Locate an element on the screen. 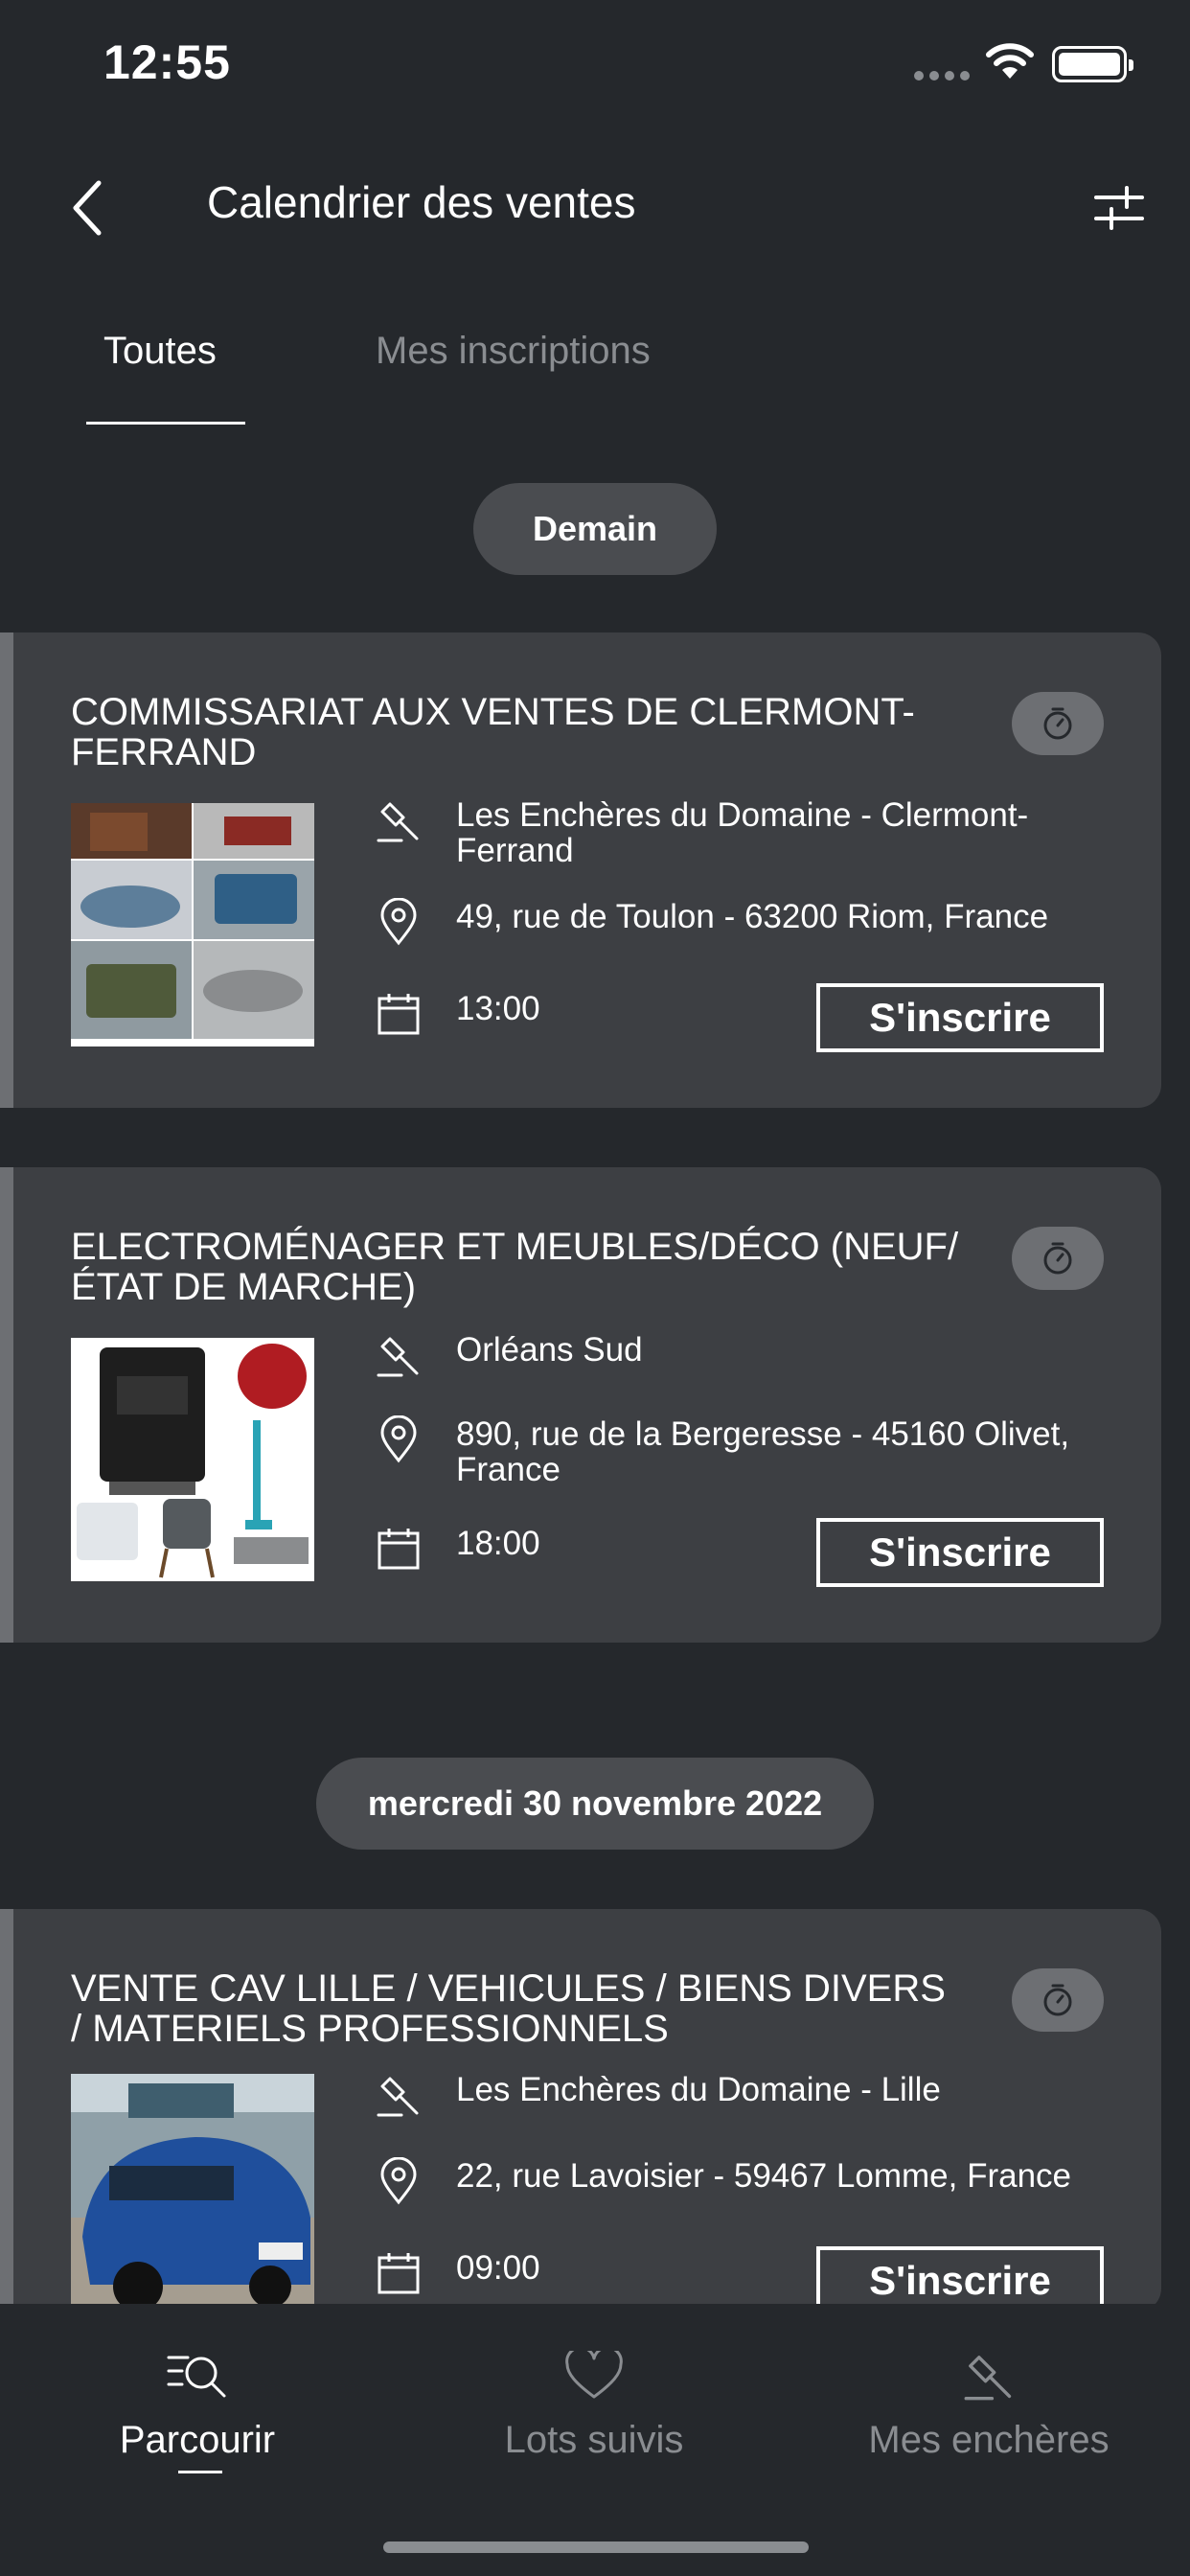 The image size is (1190, 2576). nav-lots-suivis-label: Lots suivis is located at coordinates (594, 2440).